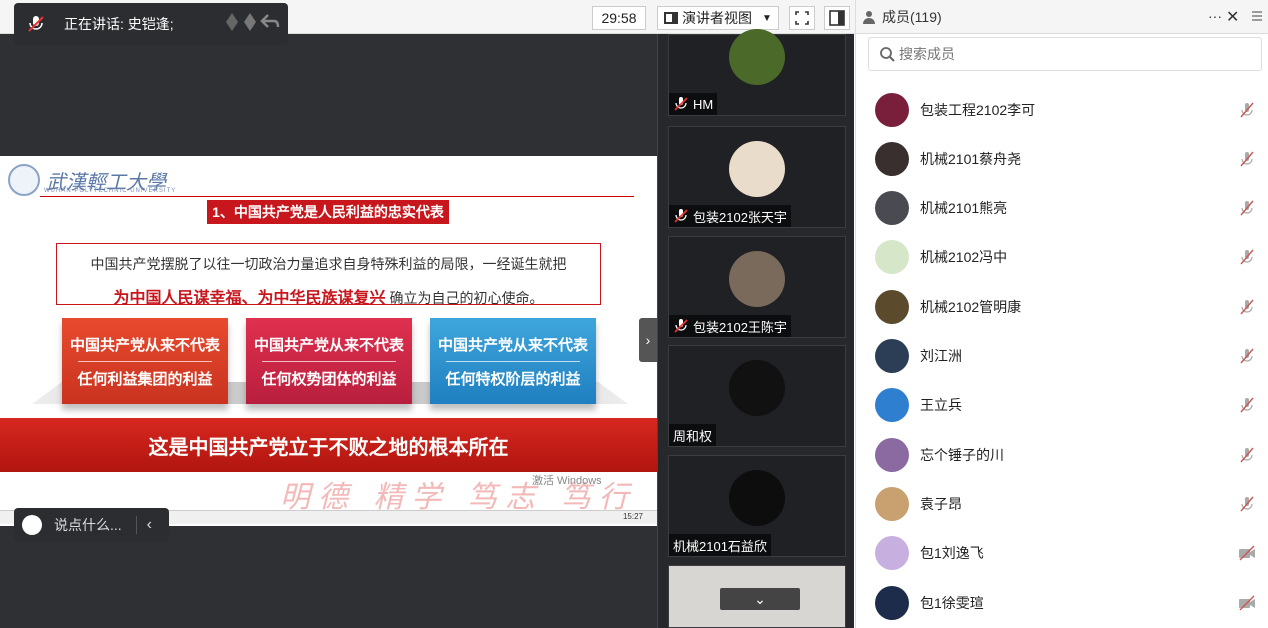 The width and height of the screenshot is (1268, 628). Describe the element at coordinates (703, 104) in the screenshot. I see `tile-name: HM` at that location.